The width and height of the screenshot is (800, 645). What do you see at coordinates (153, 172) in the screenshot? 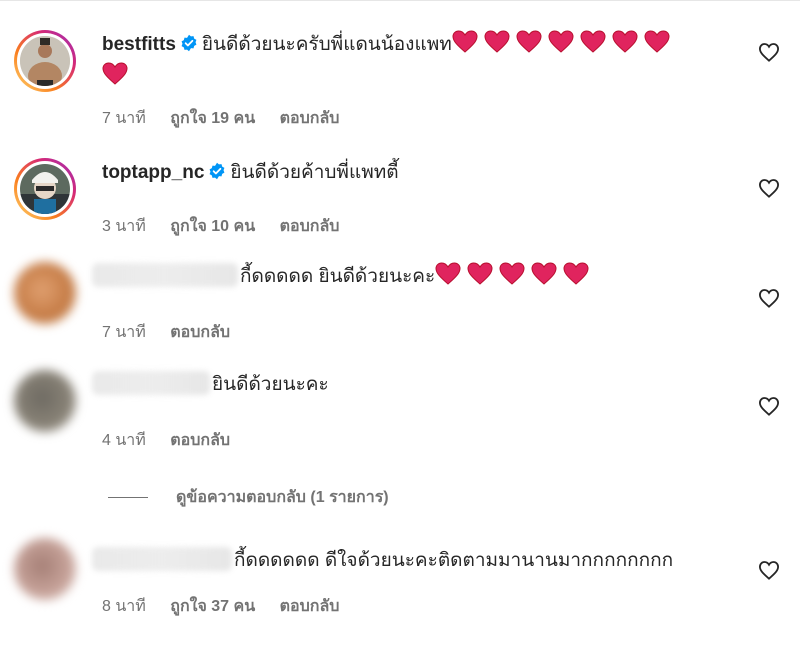
I see `comment-username: toptapp_nc` at bounding box center [153, 172].